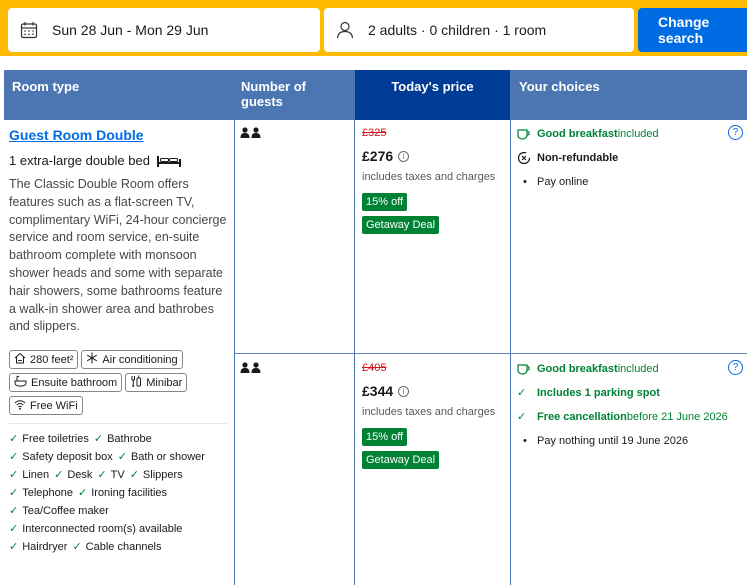  I want to click on amenity-row: ✓ Safety deposit box ✓ Bath or shower, so click(121, 457).